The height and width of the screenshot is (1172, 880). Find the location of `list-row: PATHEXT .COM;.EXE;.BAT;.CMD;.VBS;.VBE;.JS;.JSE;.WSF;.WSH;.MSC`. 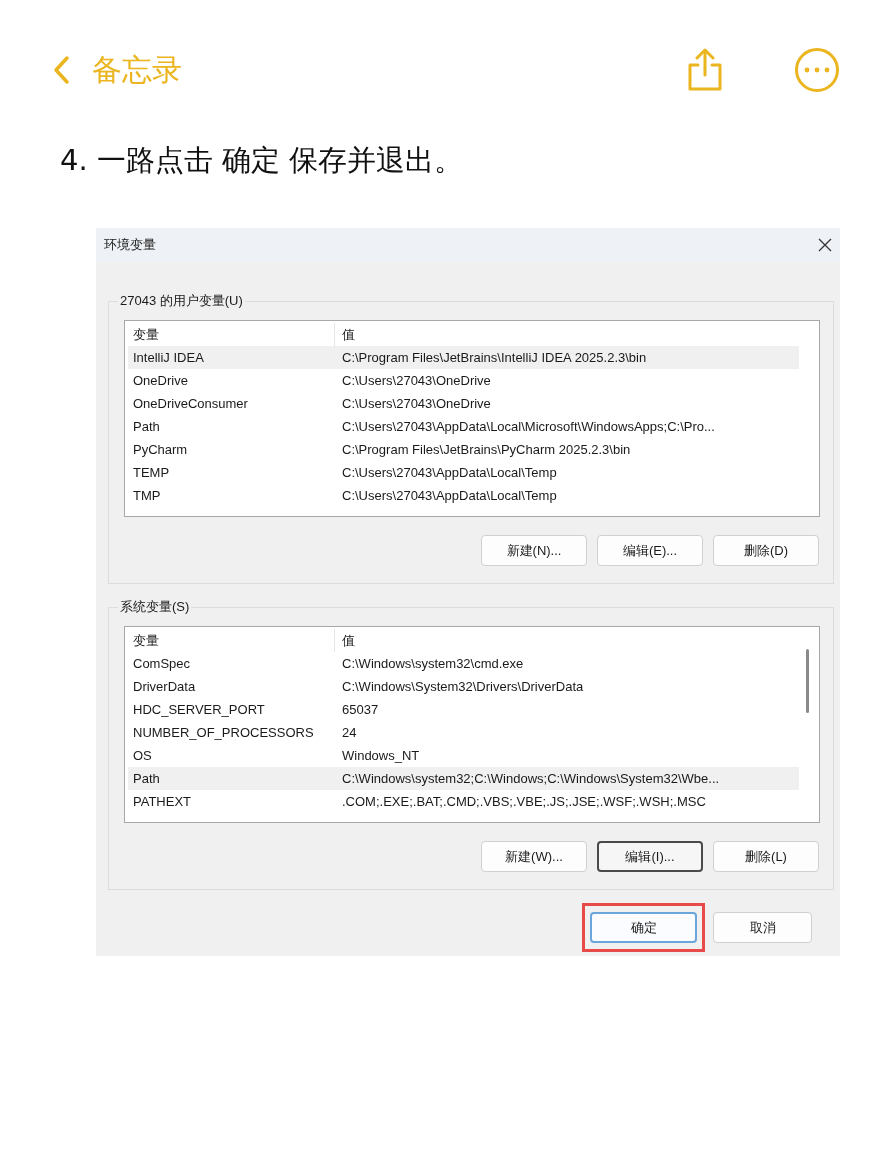

list-row: PATHEXT .COM;.EXE;.BAT;.CMD;.VBS;.VBE;.JS;.JSE;.WSF;.WSH;.MSC is located at coordinates (463, 801).